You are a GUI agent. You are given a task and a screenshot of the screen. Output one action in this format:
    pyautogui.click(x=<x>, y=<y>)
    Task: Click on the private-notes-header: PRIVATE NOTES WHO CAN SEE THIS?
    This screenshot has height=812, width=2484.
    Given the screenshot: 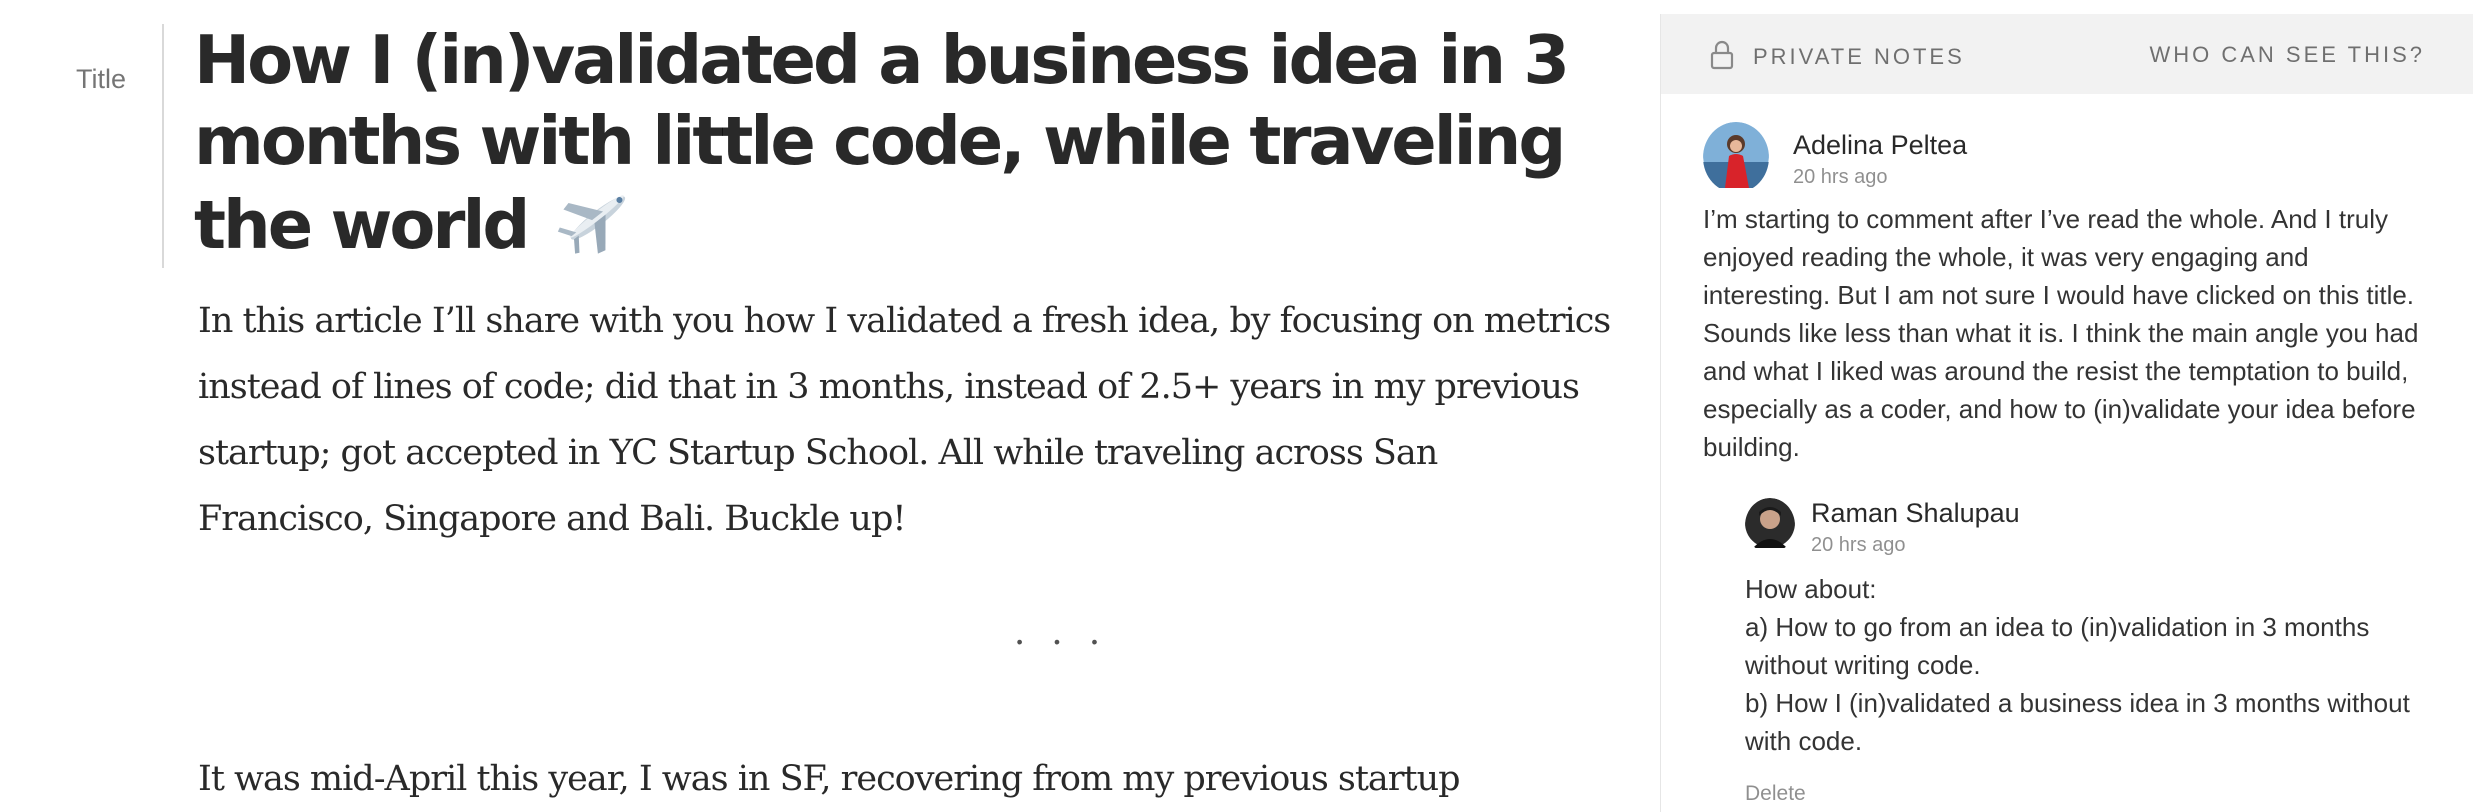 What is the action you would take?
    pyautogui.click(x=2067, y=54)
    